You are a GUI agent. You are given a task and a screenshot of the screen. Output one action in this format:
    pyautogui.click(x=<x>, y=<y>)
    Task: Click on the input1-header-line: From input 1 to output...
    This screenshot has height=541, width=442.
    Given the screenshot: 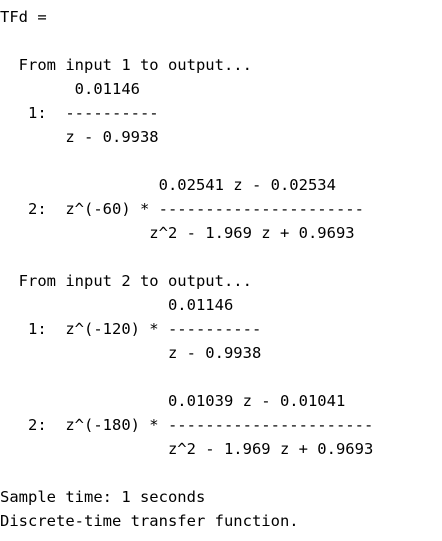 What is the action you would take?
    pyautogui.click(x=126, y=65)
    